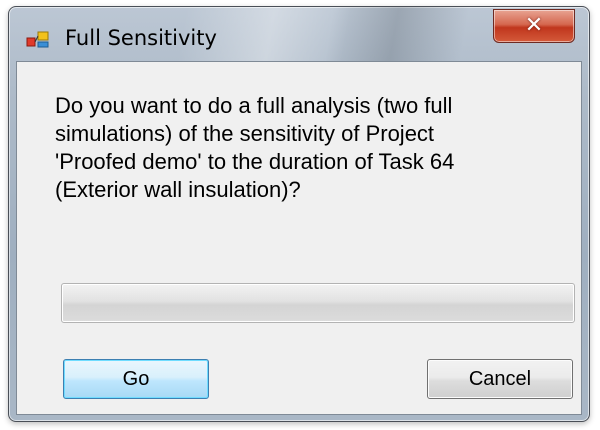  I want to click on window-title: Full Sensitivity, so click(141, 38).